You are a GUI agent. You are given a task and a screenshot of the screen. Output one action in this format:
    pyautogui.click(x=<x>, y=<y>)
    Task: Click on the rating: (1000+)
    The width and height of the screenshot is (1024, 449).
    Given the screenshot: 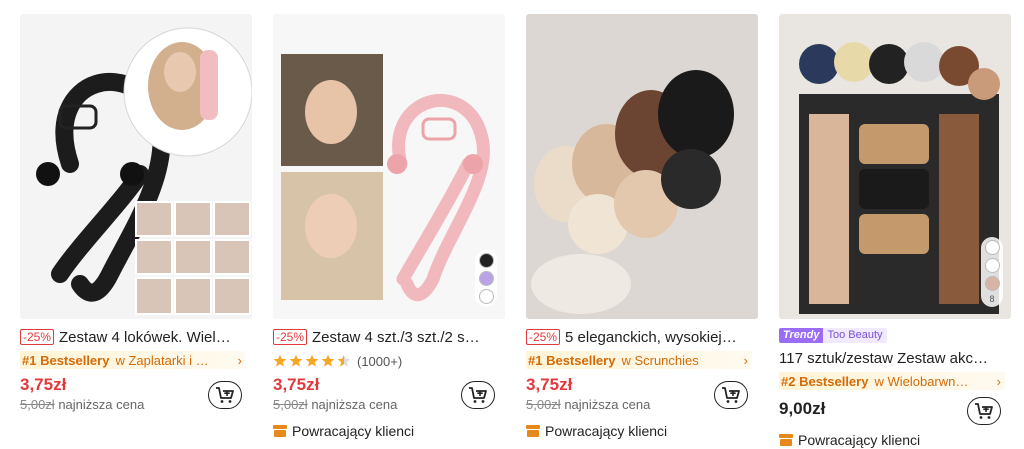 What is the action you would take?
    pyautogui.click(x=337, y=361)
    